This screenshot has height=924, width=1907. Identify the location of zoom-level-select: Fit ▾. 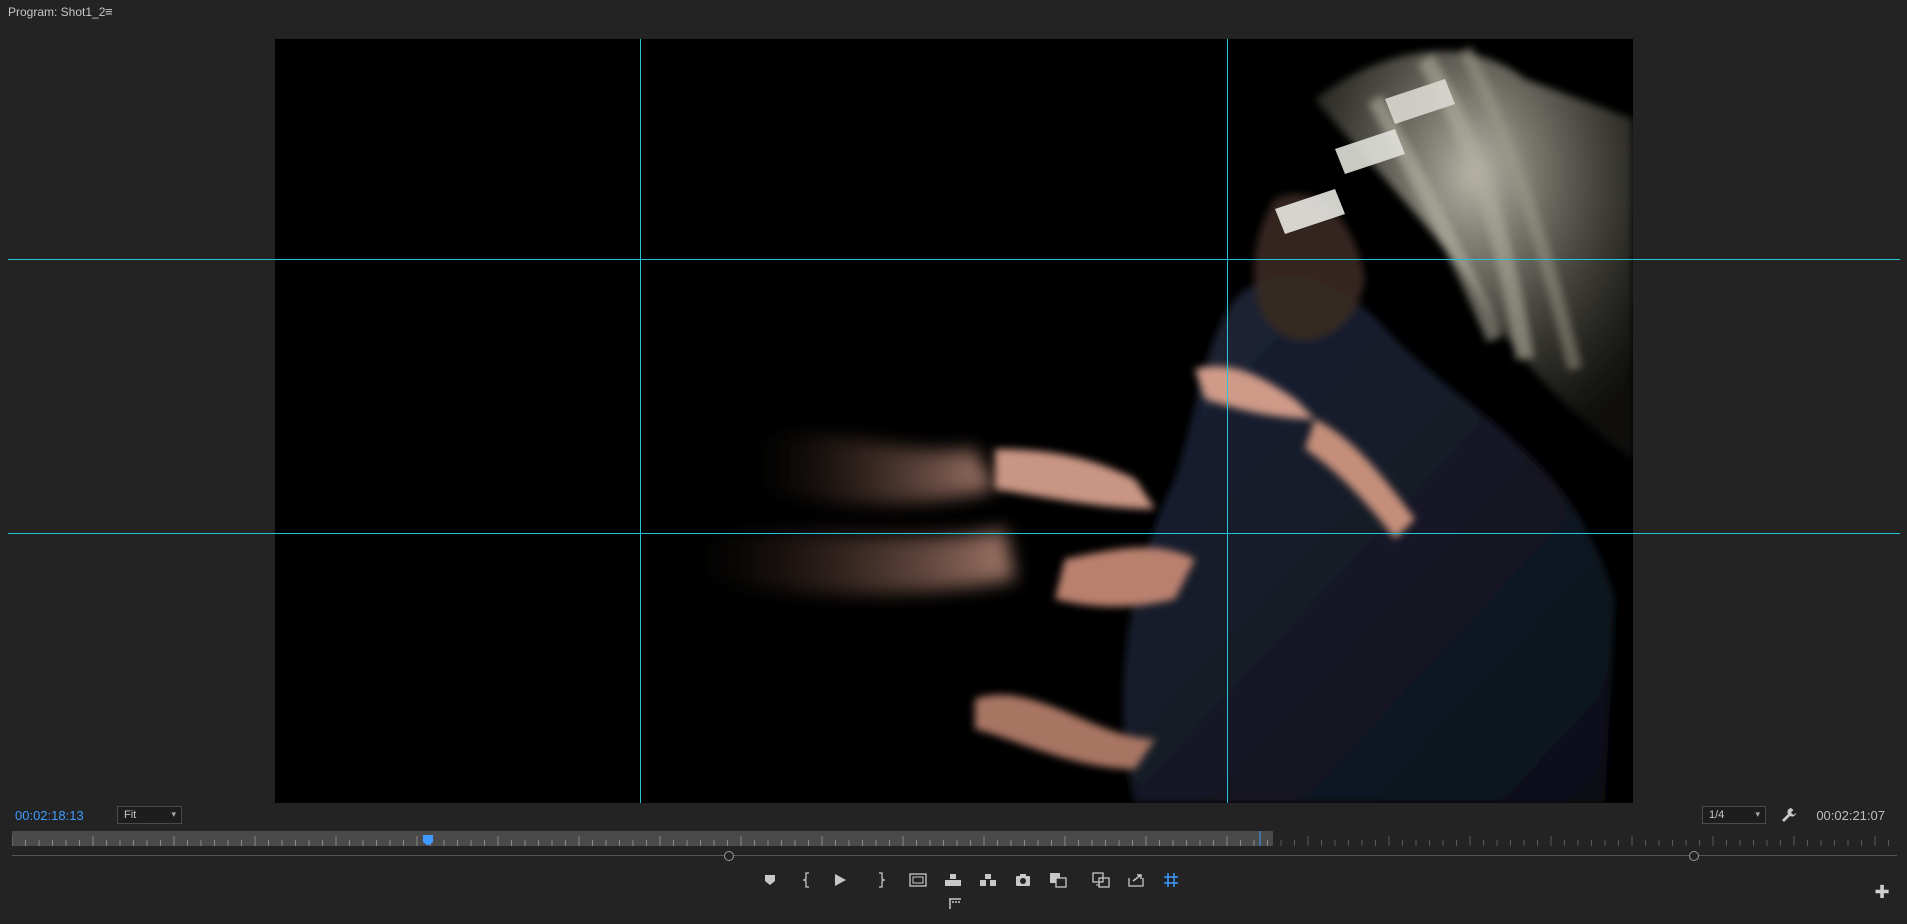
(149, 815).